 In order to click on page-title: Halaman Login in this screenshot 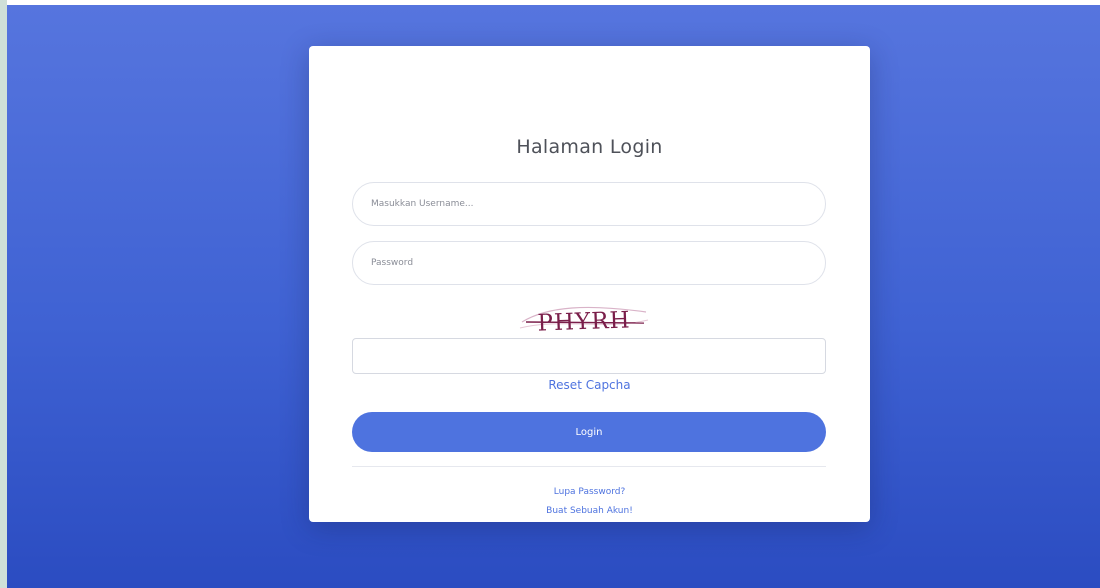, I will do `click(589, 147)`.